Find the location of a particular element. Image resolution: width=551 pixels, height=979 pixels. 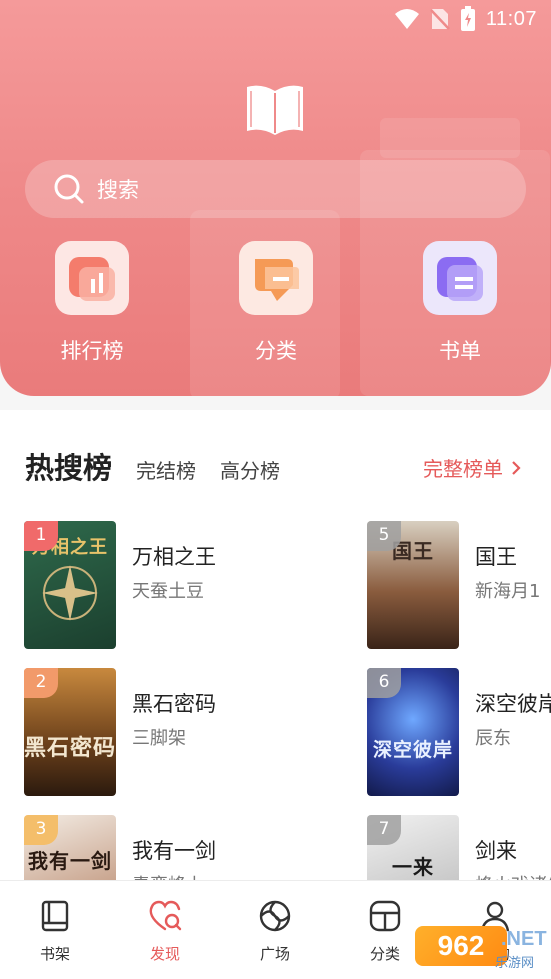

ranking-tabs: 热搜榜 完结榜 高分榜 is located at coordinates (152, 467).